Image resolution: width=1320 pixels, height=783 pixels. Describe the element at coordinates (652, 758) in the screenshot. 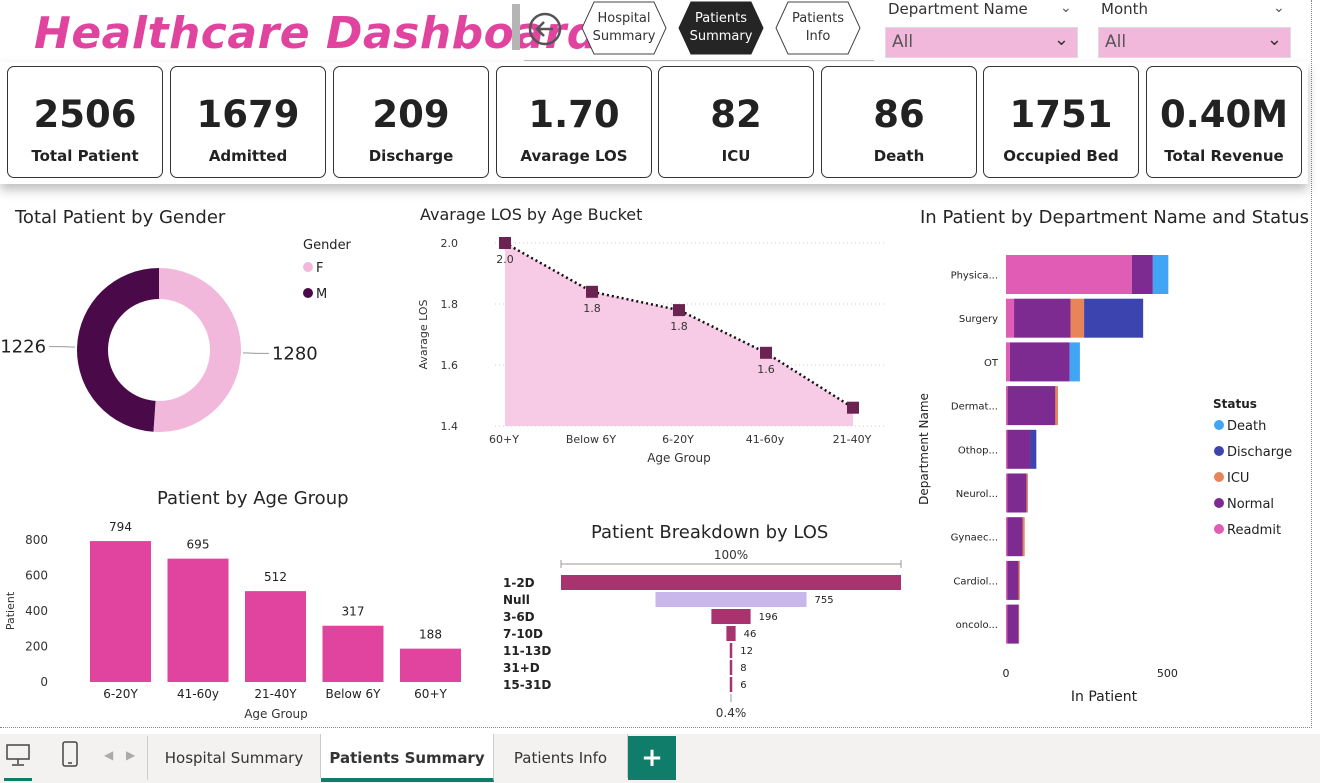

I see `add-page-button: +` at that location.